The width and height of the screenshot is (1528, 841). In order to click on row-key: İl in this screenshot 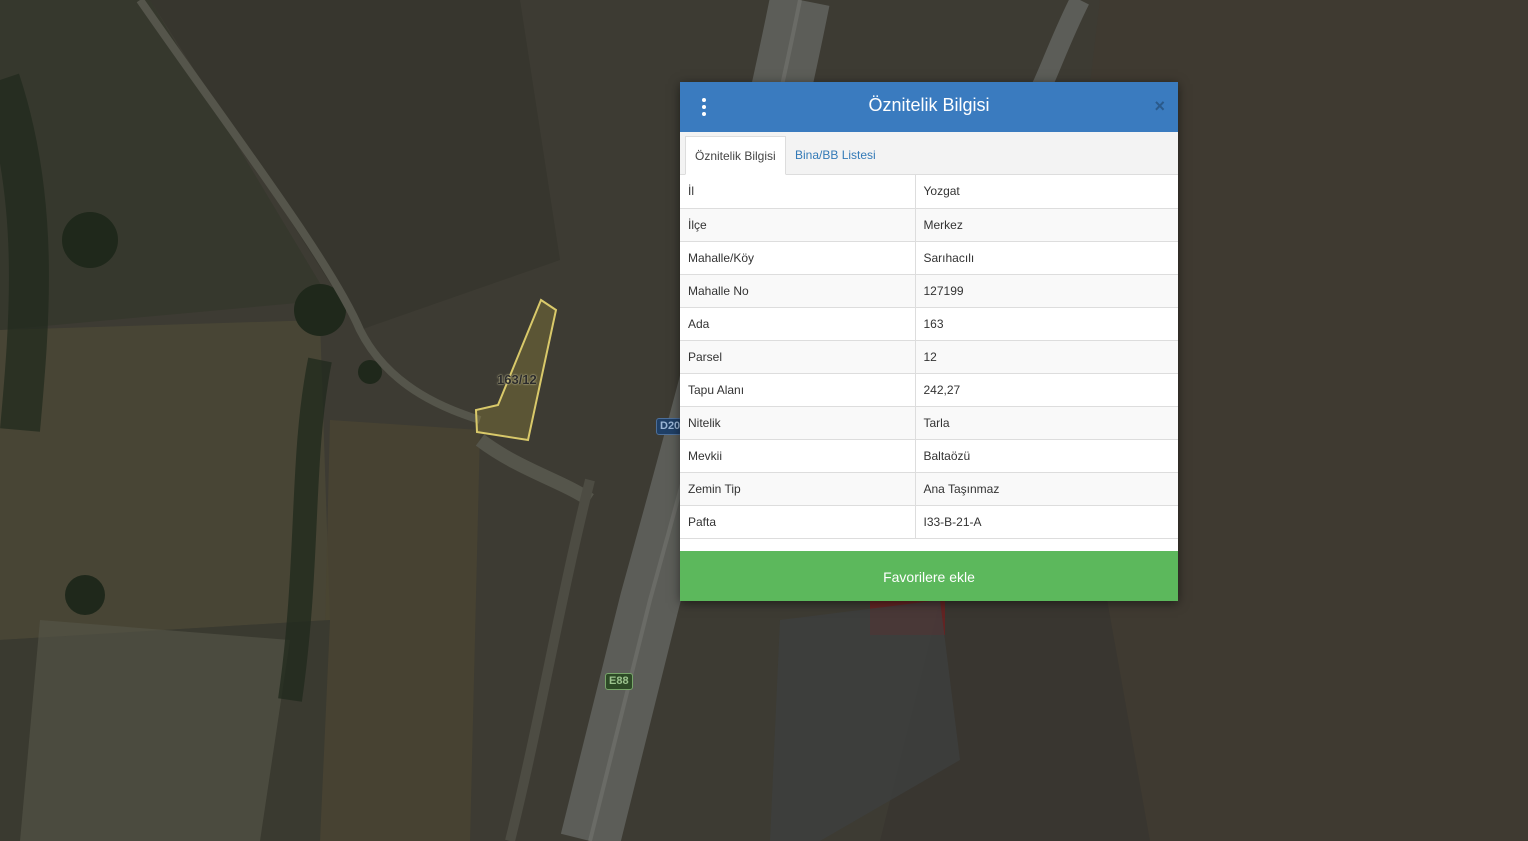, I will do `click(798, 192)`.